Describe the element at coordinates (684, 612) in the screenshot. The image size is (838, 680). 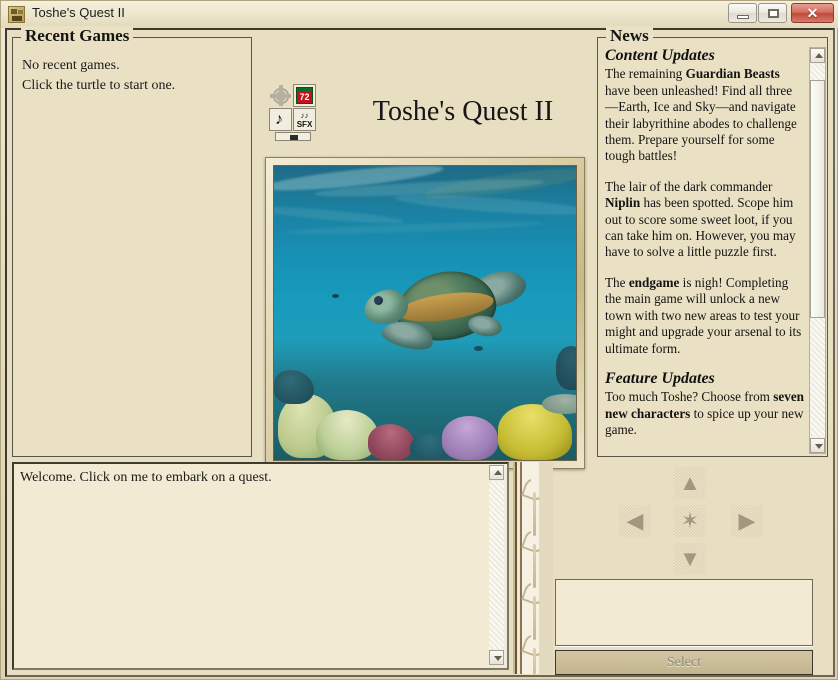
I see `selection-info-box` at that location.